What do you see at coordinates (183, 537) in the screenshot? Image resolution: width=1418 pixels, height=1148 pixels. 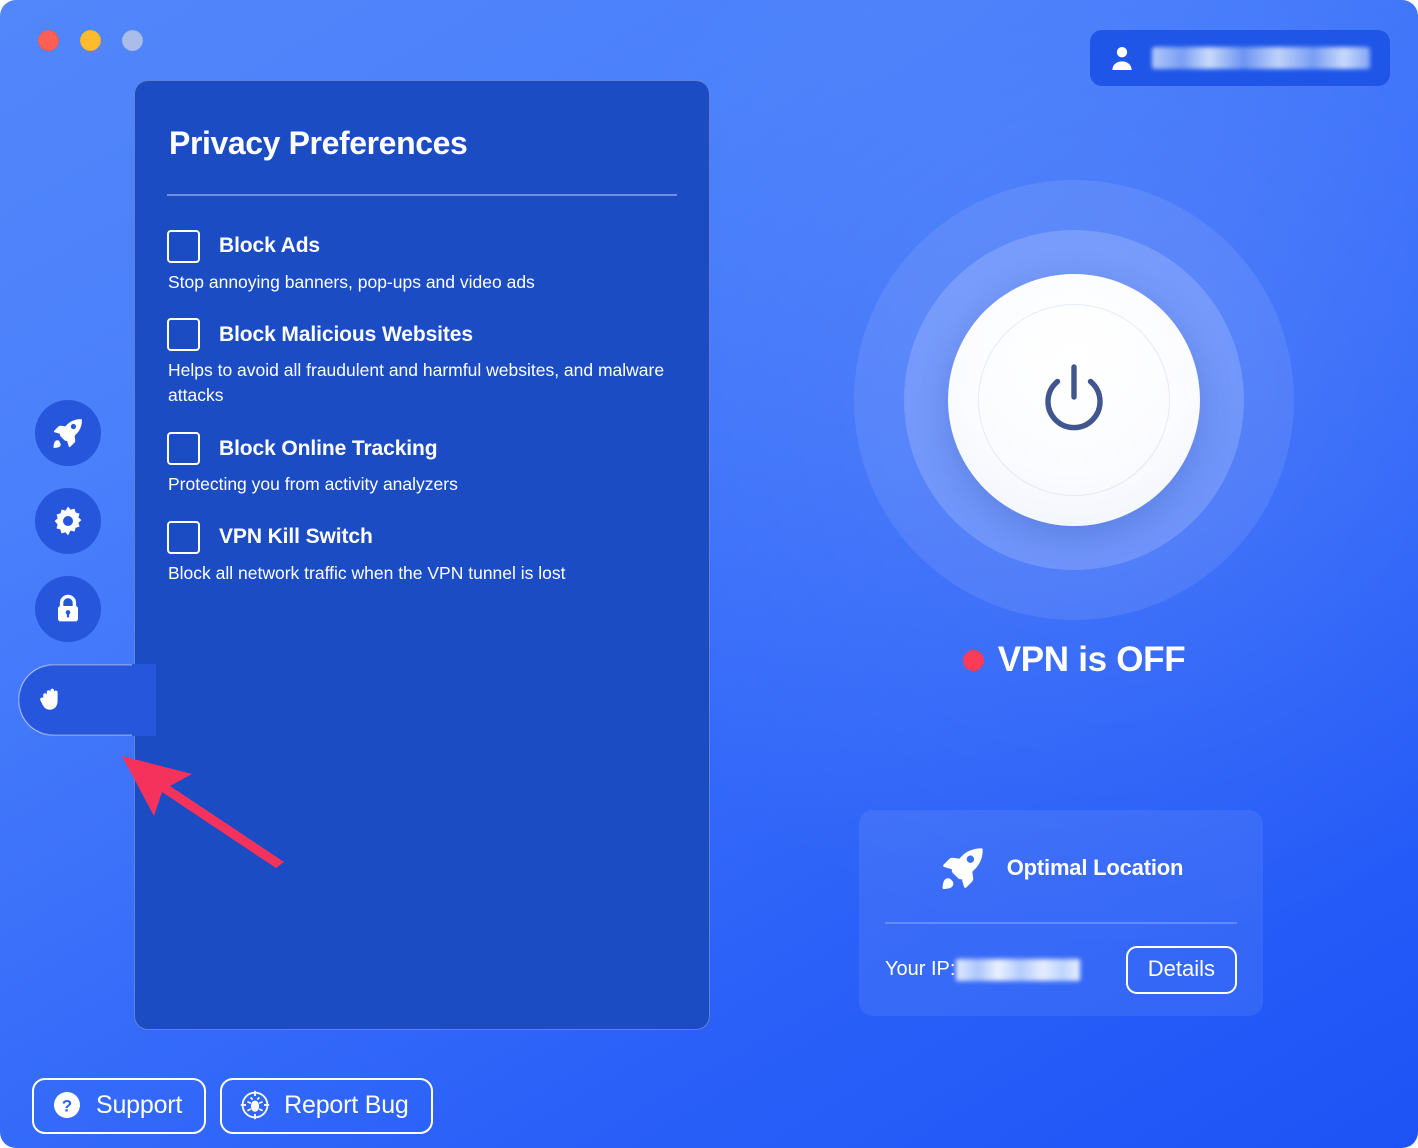 I see `checkbox-vpn-kill-switch` at bounding box center [183, 537].